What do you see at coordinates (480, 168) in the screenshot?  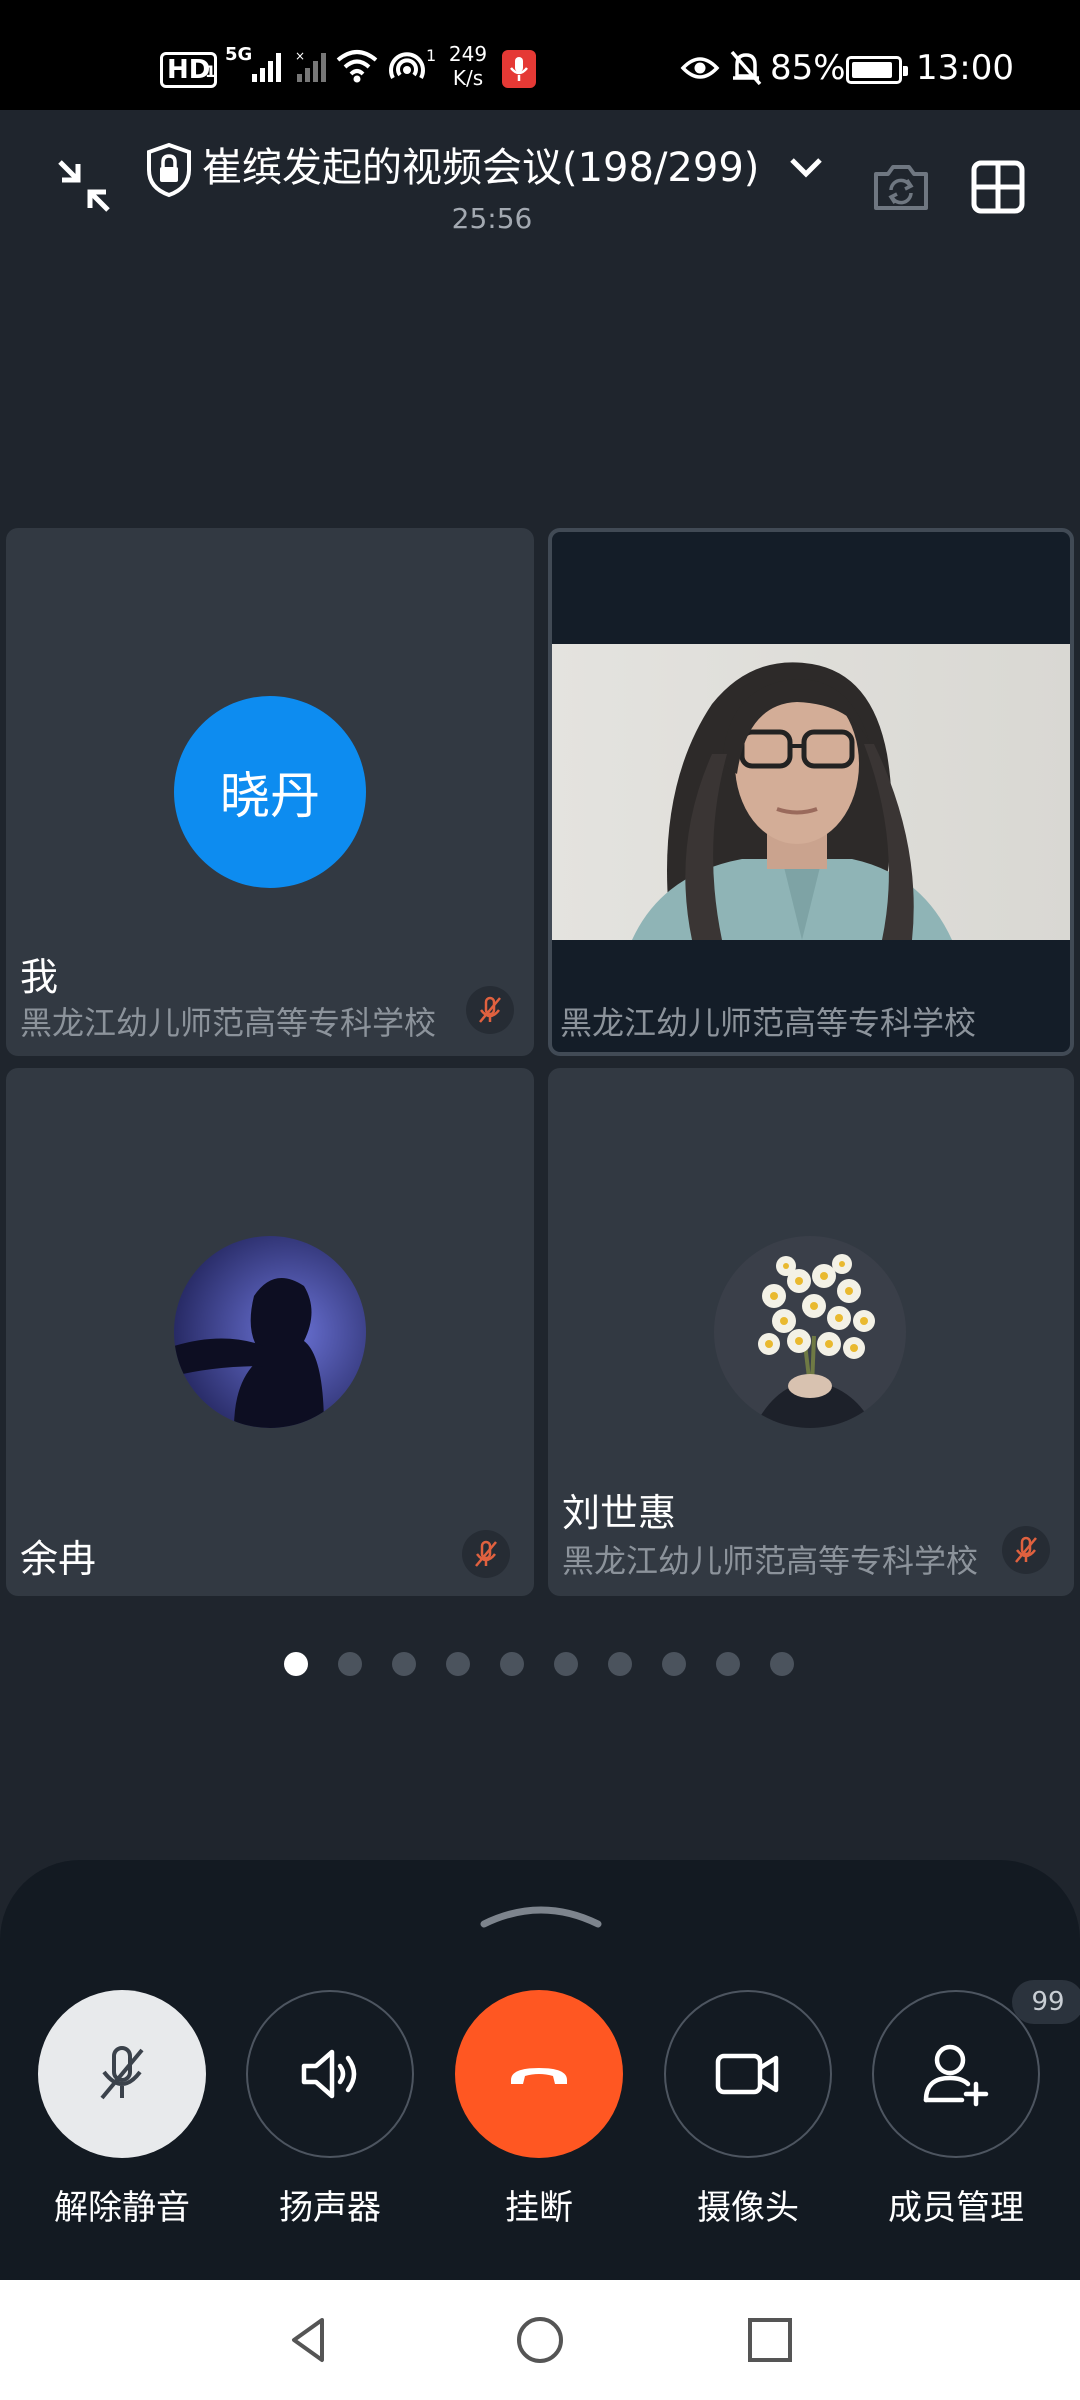 I see `meeting-title: 崔缤发起的视频会议(198/299)` at bounding box center [480, 168].